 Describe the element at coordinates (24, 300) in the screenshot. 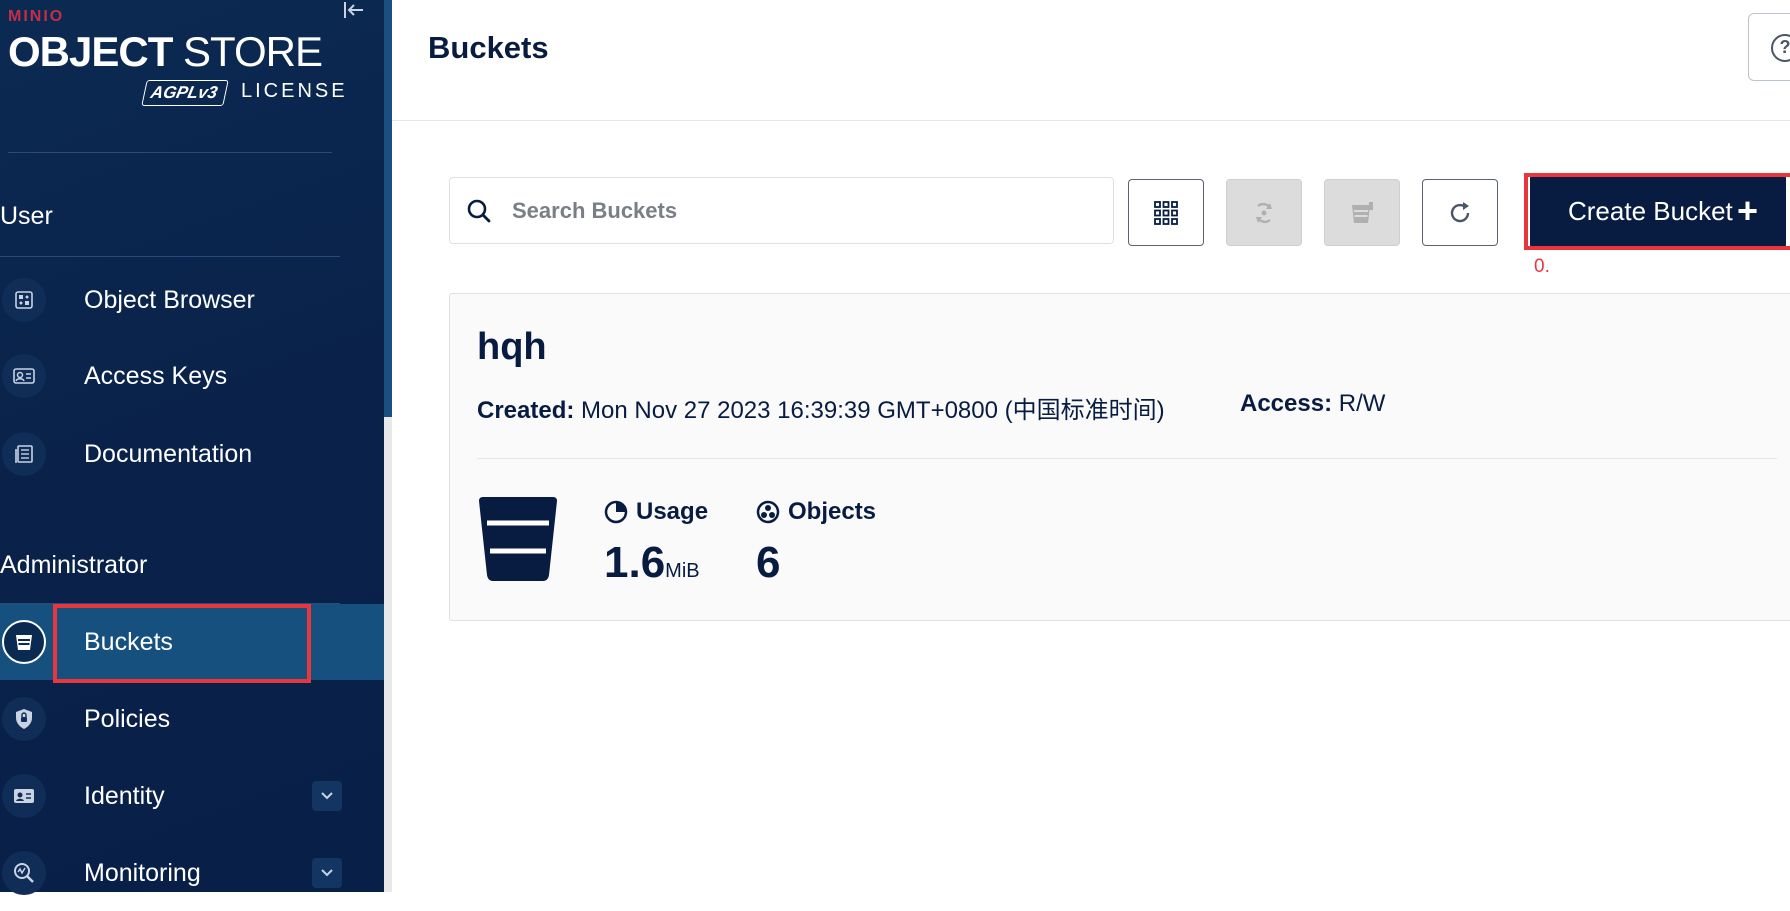

I see `object-browser-icon` at that location.